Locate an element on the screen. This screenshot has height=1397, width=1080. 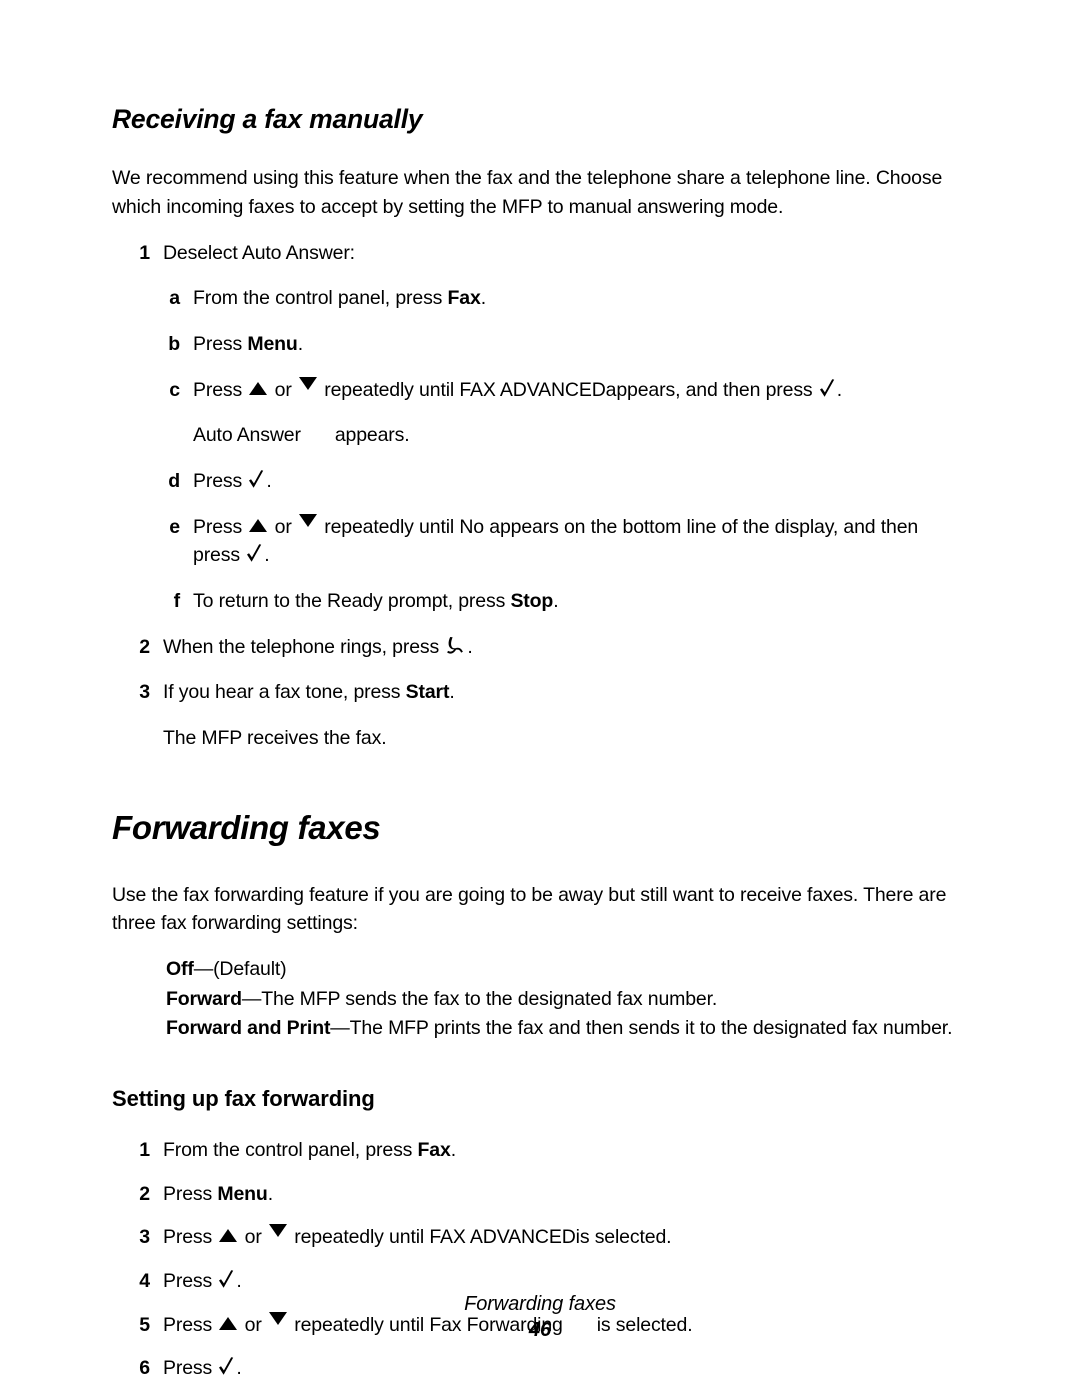
step-row: 3 If you hear a fax tone, press Start. is located at coordinates (540, 692).